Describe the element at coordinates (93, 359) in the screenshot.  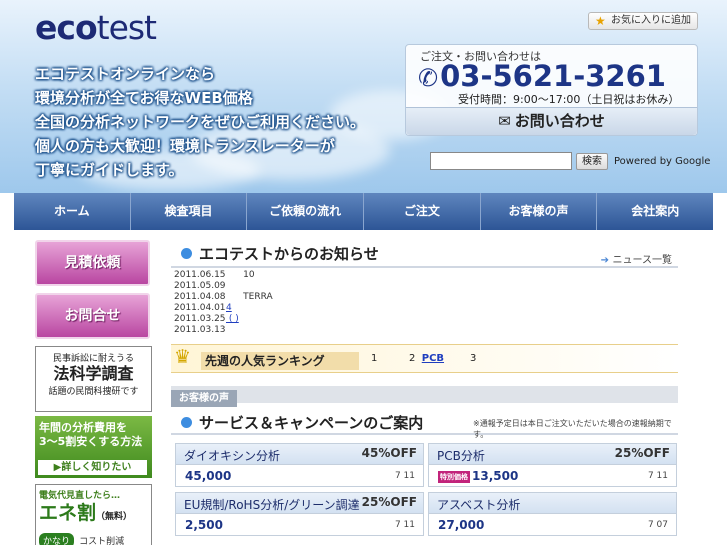
I see `forensic-banner-line1: 民事訴訟に耐えうる` at that location.